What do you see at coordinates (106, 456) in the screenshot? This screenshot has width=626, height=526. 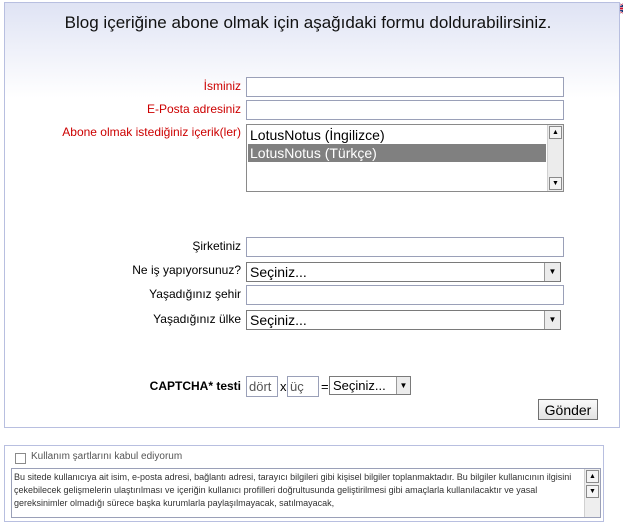 I see `terms-checkbox-label: Kullanım şartlarını kabul ediyorum` at bounding box center [106, 456].